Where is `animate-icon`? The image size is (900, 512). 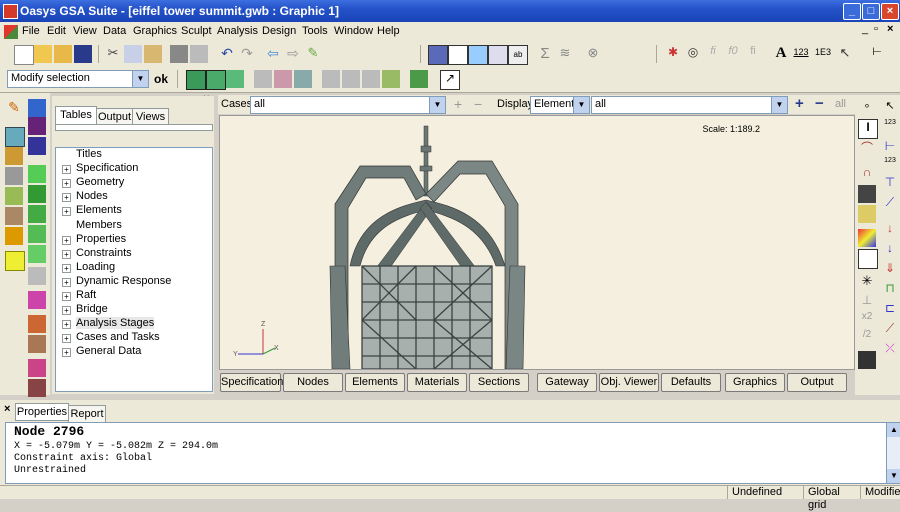
animate-icon is located at coordinates (419, 79).